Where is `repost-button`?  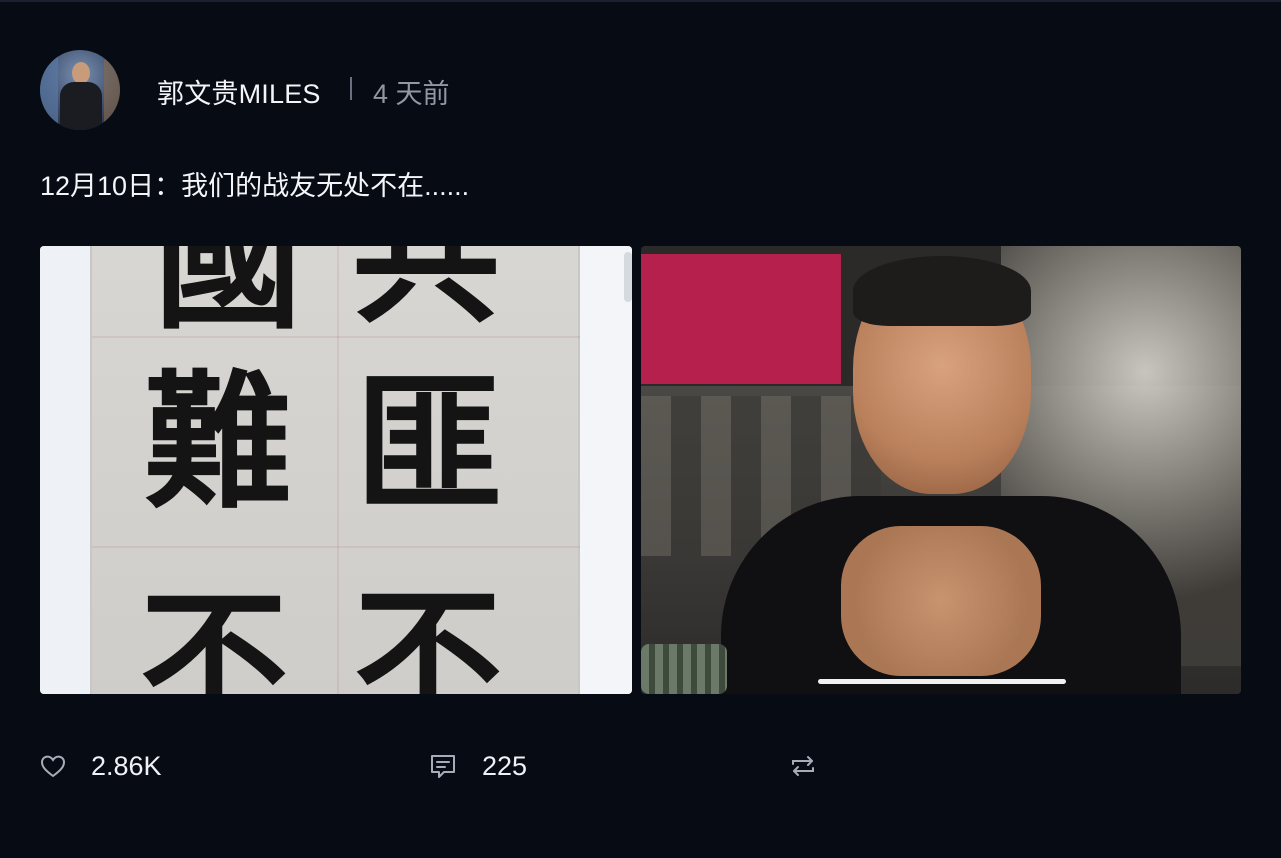 repost-button is located at coordinates (815, 766).